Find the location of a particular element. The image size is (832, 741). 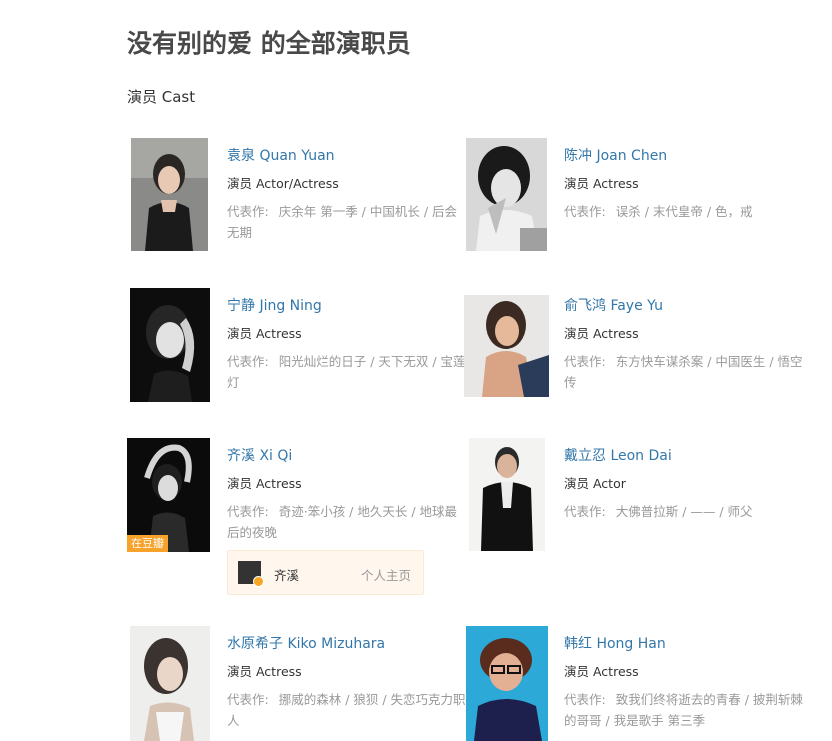

actor-name-link: 水原希子 Kiko Mizuhara is located at coordinates (306, 644).